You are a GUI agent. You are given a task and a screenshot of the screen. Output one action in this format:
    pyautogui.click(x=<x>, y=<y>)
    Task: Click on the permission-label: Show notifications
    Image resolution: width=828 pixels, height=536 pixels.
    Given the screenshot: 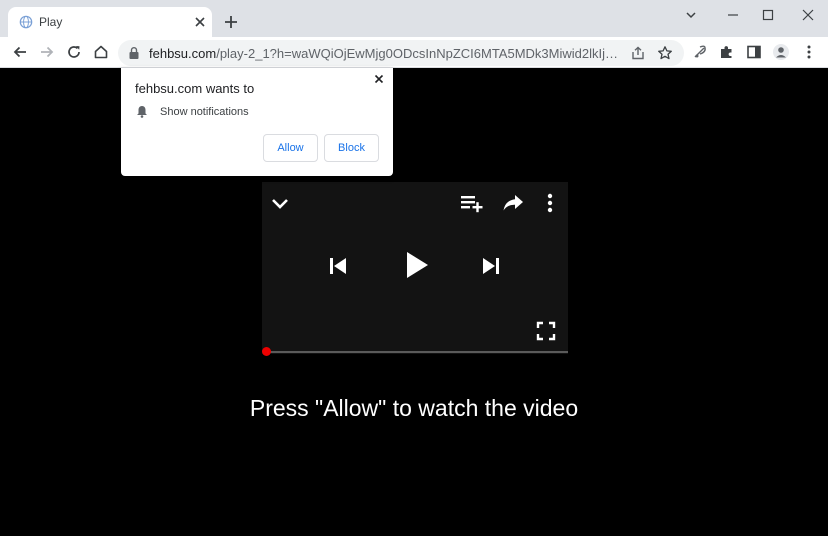 What is the action you would take?
    pyautogui.click(x=204, y=112)
    